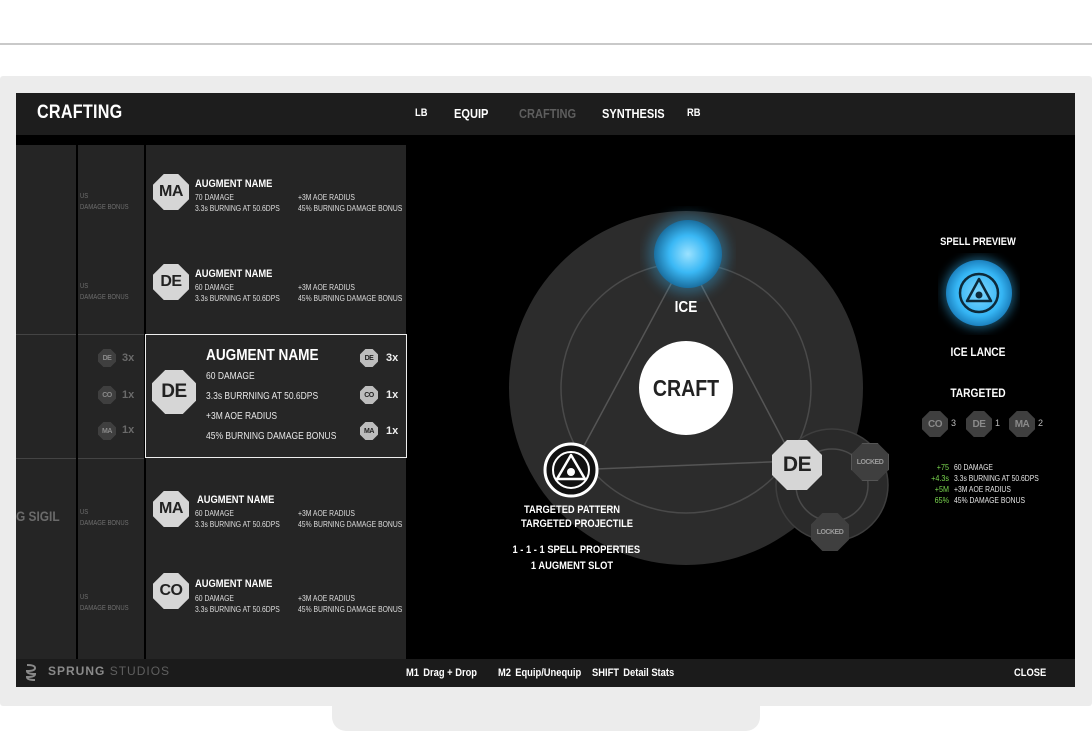  What do you see at coordinates (171, 591) in the screenshot?
I see `augment-badge-icon: CO` at bounding box center [171, 591].